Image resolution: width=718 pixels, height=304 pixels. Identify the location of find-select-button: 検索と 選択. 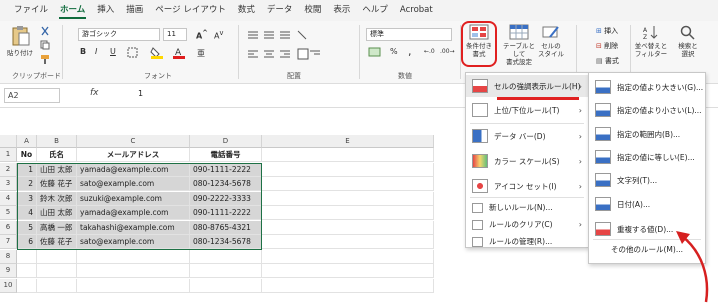
(688, 41).